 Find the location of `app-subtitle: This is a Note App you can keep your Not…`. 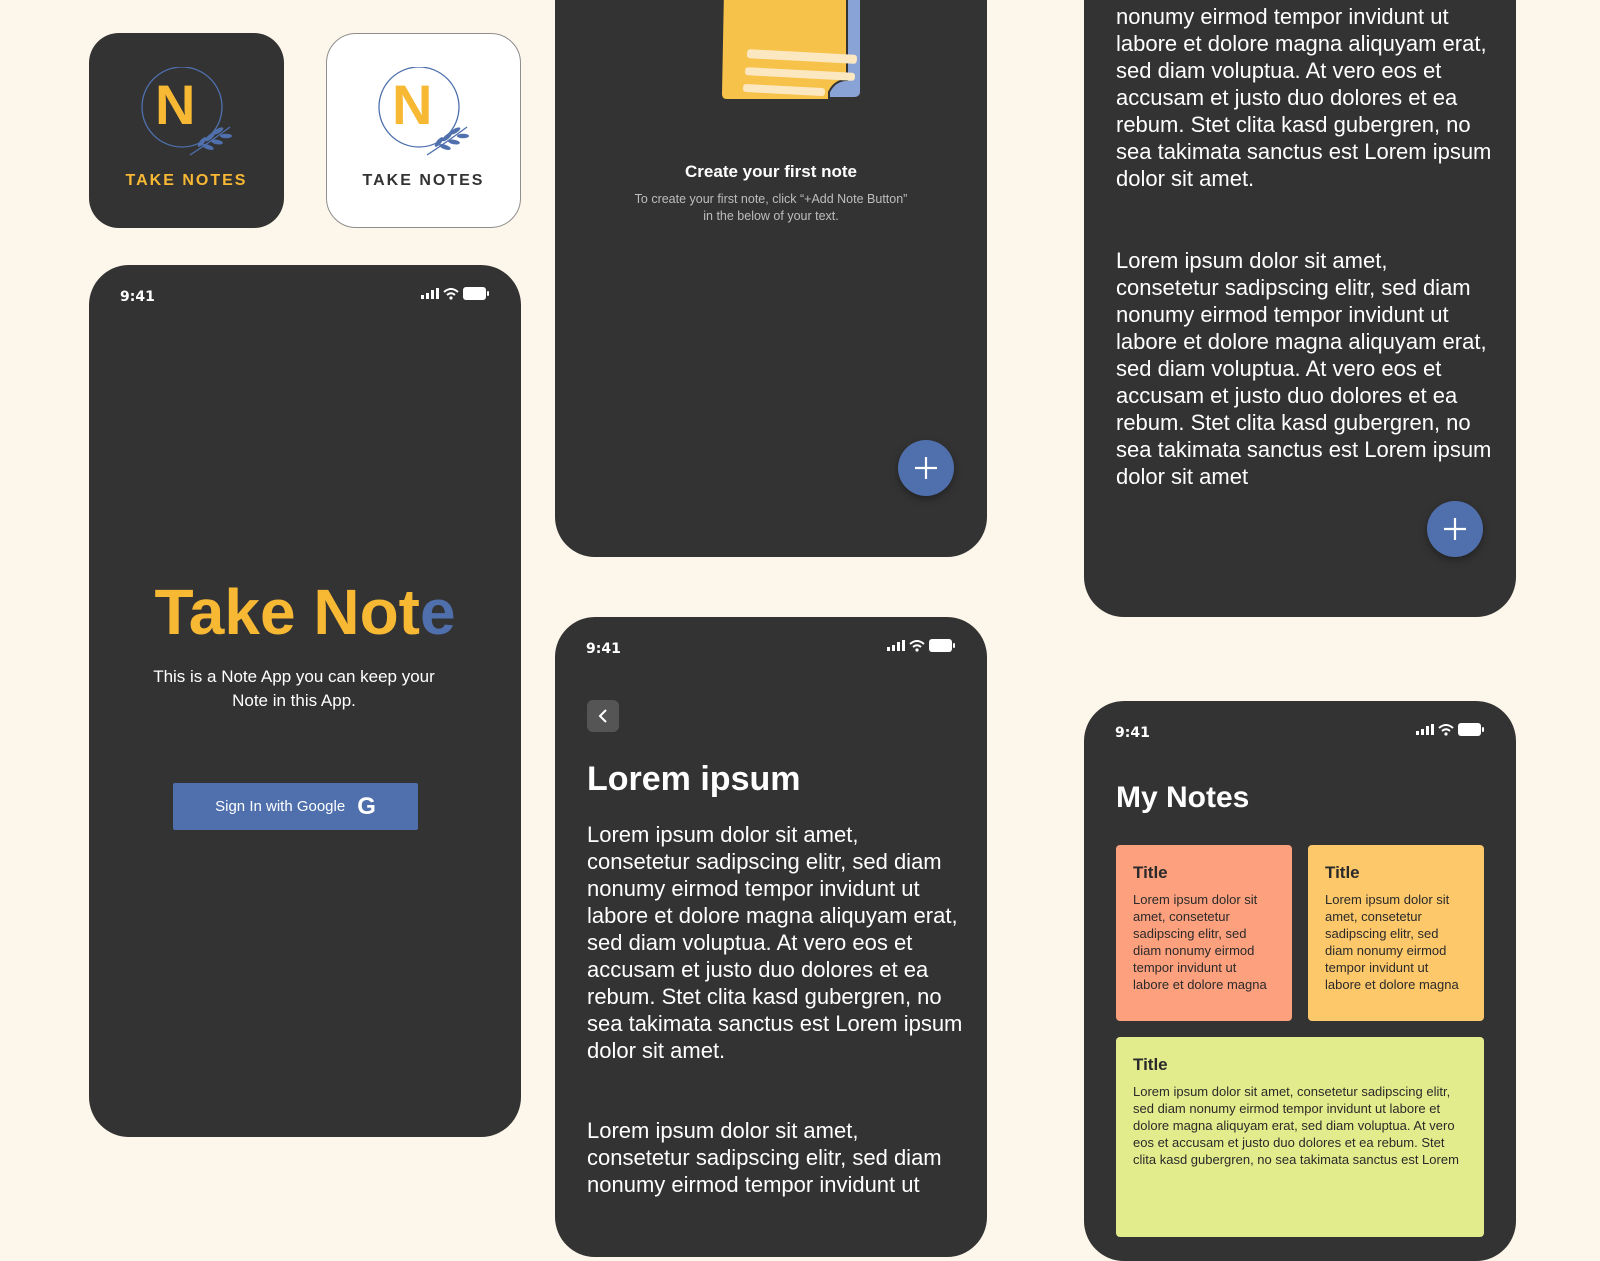

app-subtitle: This is a Note App you can keep your Not… is located at coordinates (294, 688).